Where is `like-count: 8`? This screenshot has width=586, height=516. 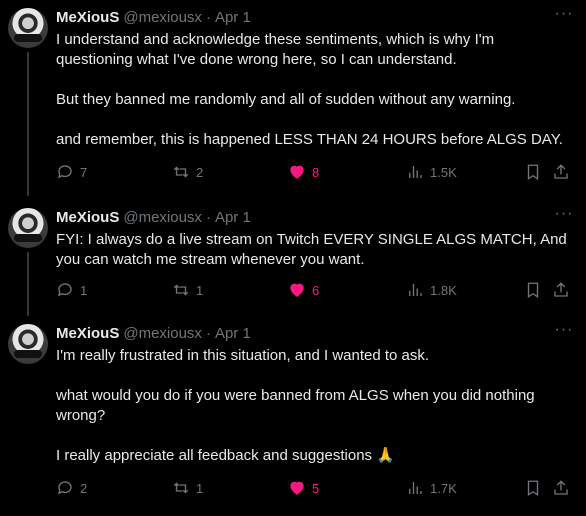 like-count: 8 is located at coordinates (316, 172).